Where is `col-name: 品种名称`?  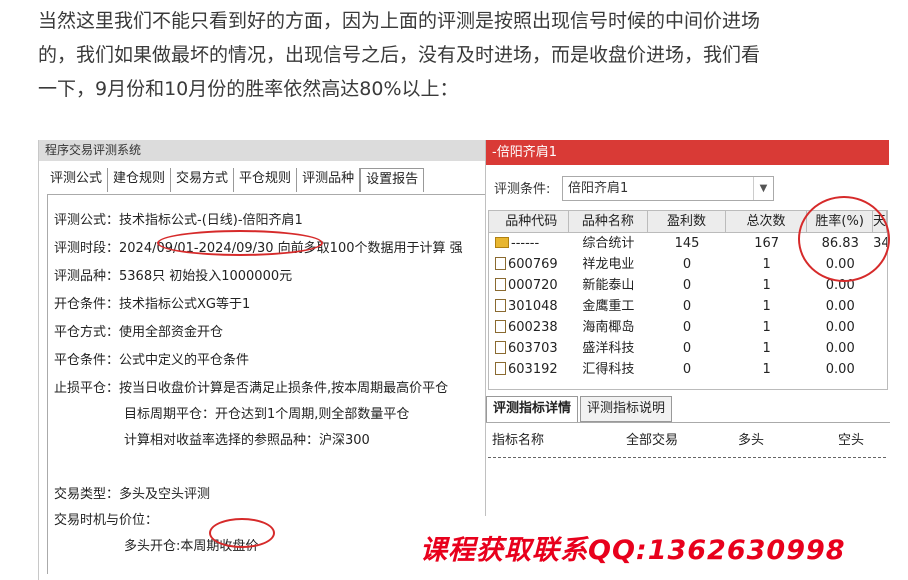
col-name: 品种名称 is located at coordinates (609, 221).